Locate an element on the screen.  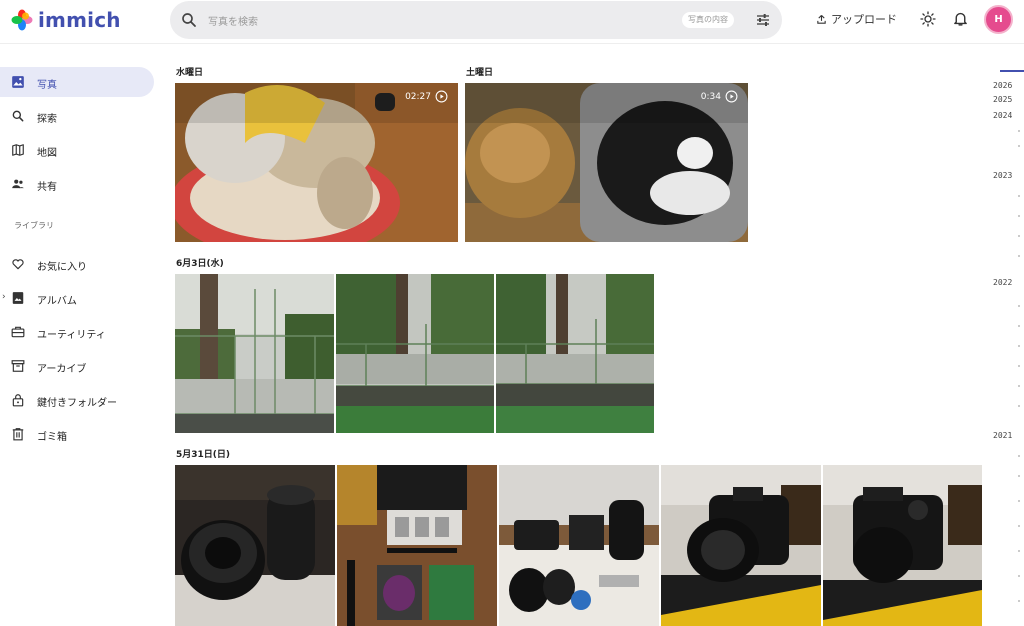
sidebar-item-favorites: お気に入り is located at coordinates (77, 264).